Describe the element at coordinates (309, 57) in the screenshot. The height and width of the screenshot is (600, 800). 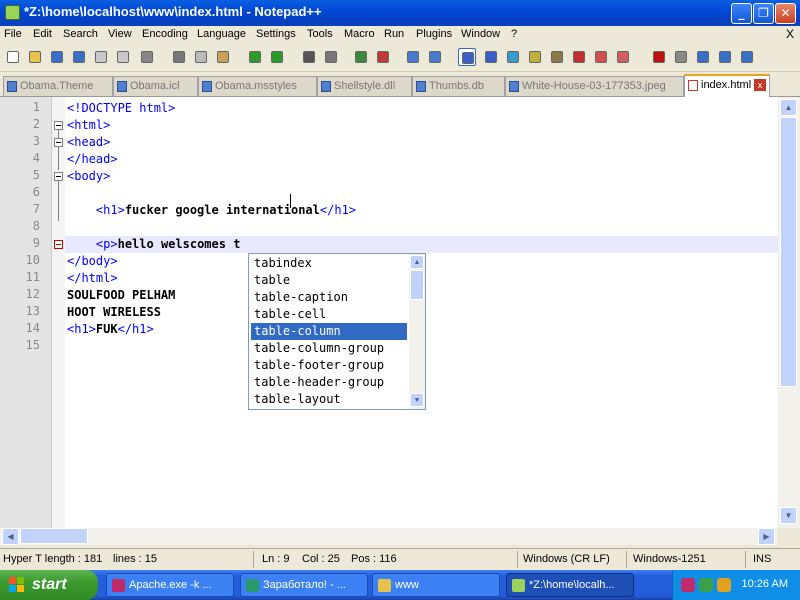
I see `find-icon` at that location.